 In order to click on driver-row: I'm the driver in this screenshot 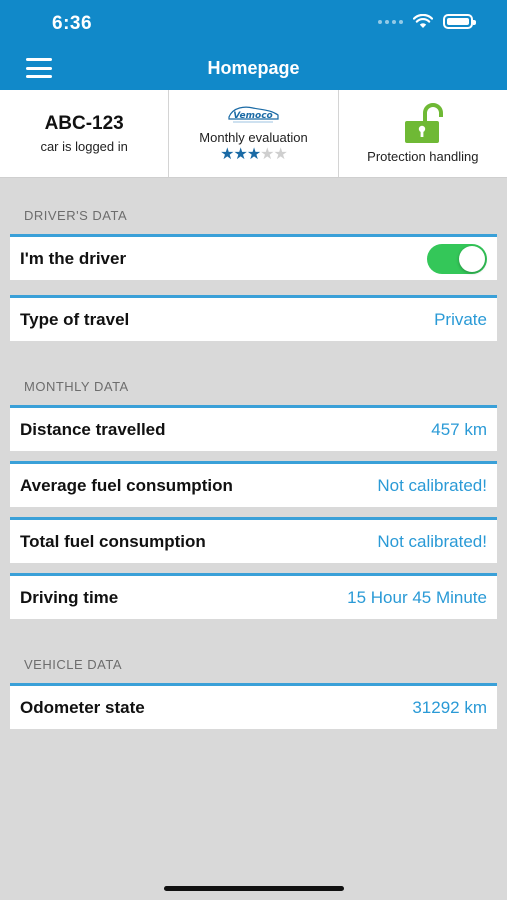, I will do `click(253, 257)`.